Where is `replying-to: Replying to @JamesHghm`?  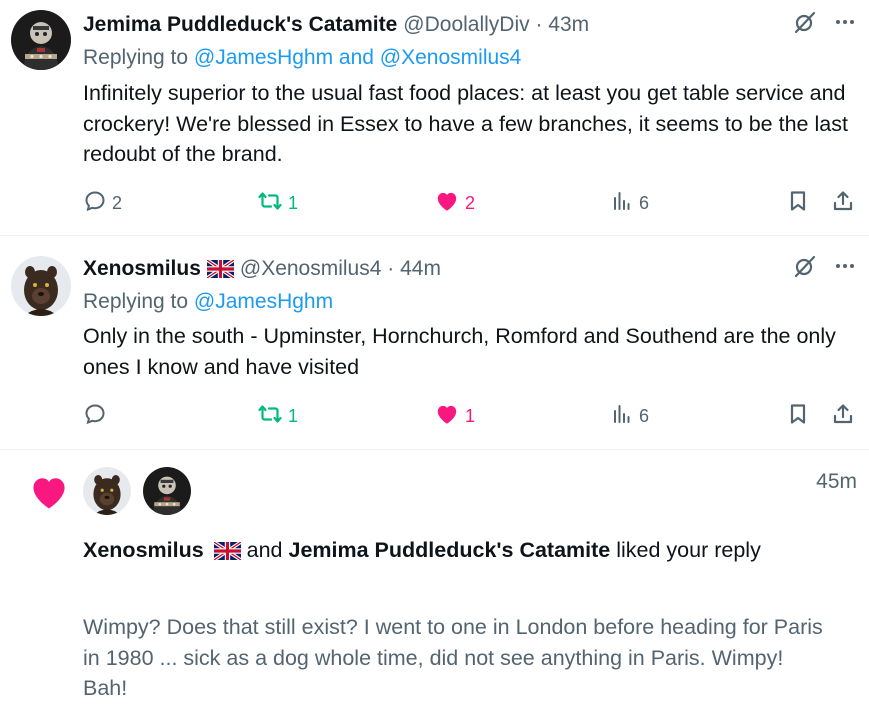
replying-to: Replying to @JamesHghm is located at coordinates (208, 302).